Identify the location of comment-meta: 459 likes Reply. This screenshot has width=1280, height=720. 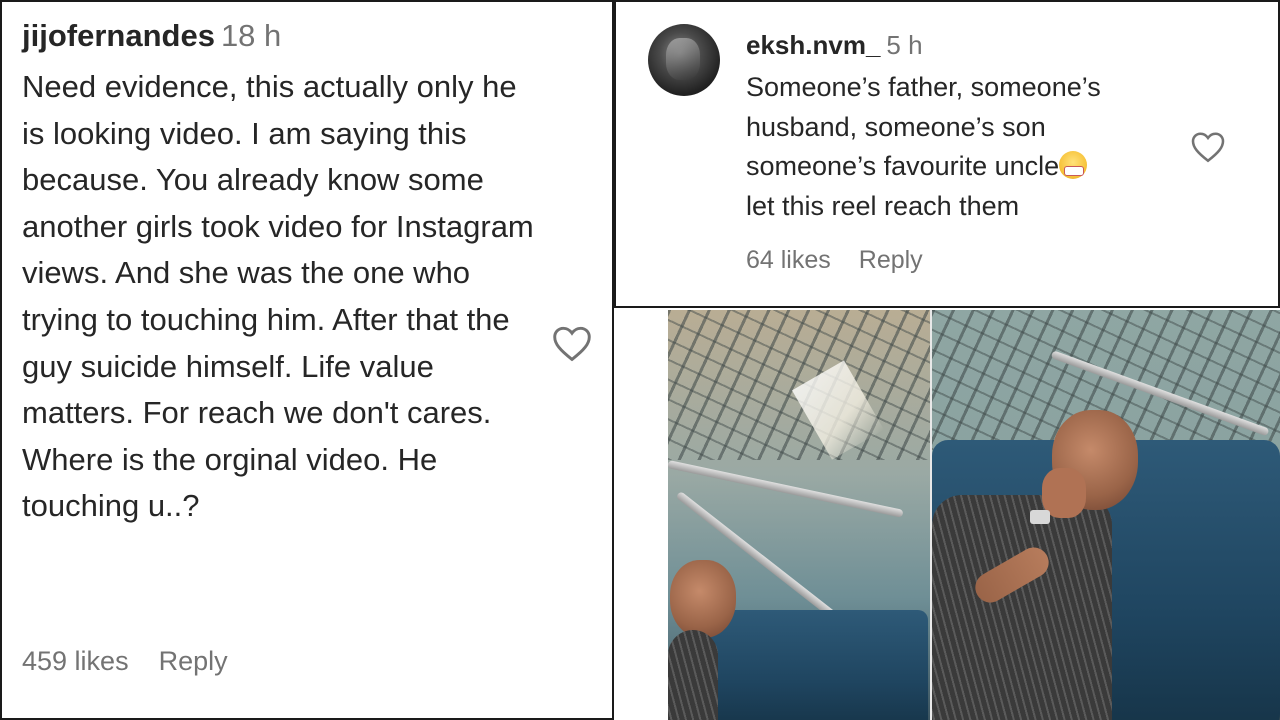
(125, 661).